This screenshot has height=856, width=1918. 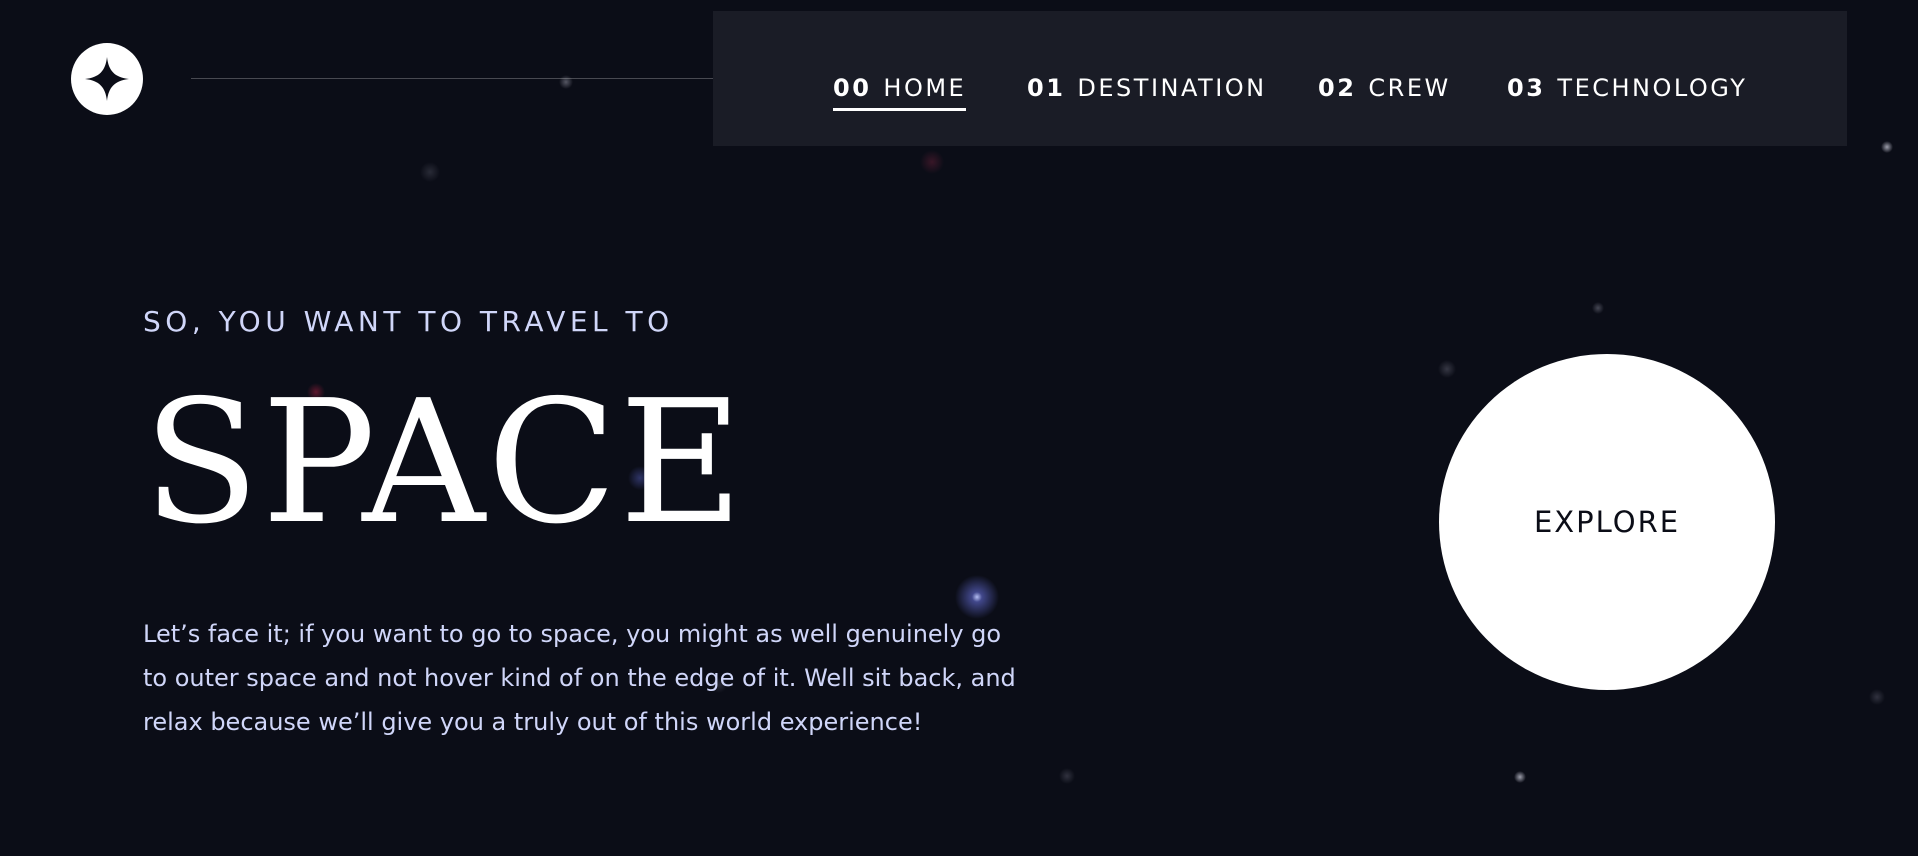 What do you see at coordinates (852, 88) in the screenshot?
I see `nav-item-number: 00` at bounding box center [852, 88].